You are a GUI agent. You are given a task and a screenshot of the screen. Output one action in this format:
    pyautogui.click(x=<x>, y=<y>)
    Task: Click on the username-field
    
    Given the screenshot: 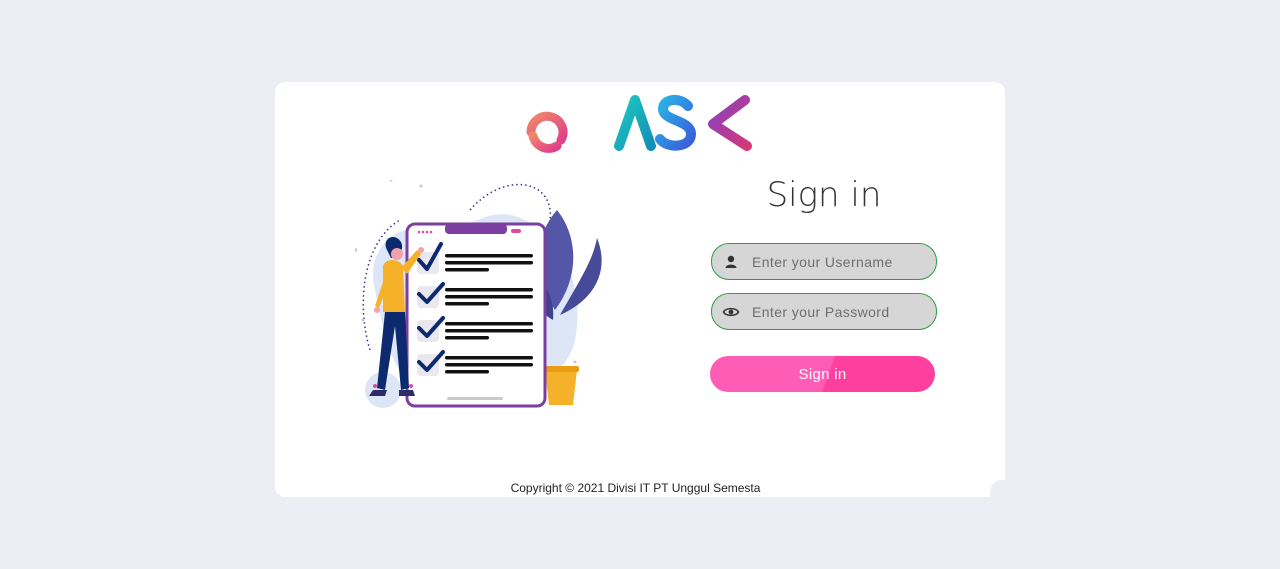 What is the action you would take?
    pyautogui.click(x=824, y=261)
    